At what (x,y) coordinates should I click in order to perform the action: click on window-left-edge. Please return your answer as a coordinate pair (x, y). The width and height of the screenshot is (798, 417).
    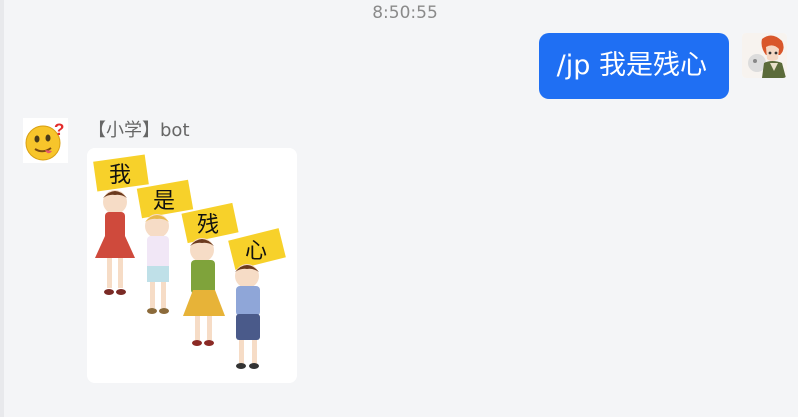
    Looking at the image, I should click on (2, 208).